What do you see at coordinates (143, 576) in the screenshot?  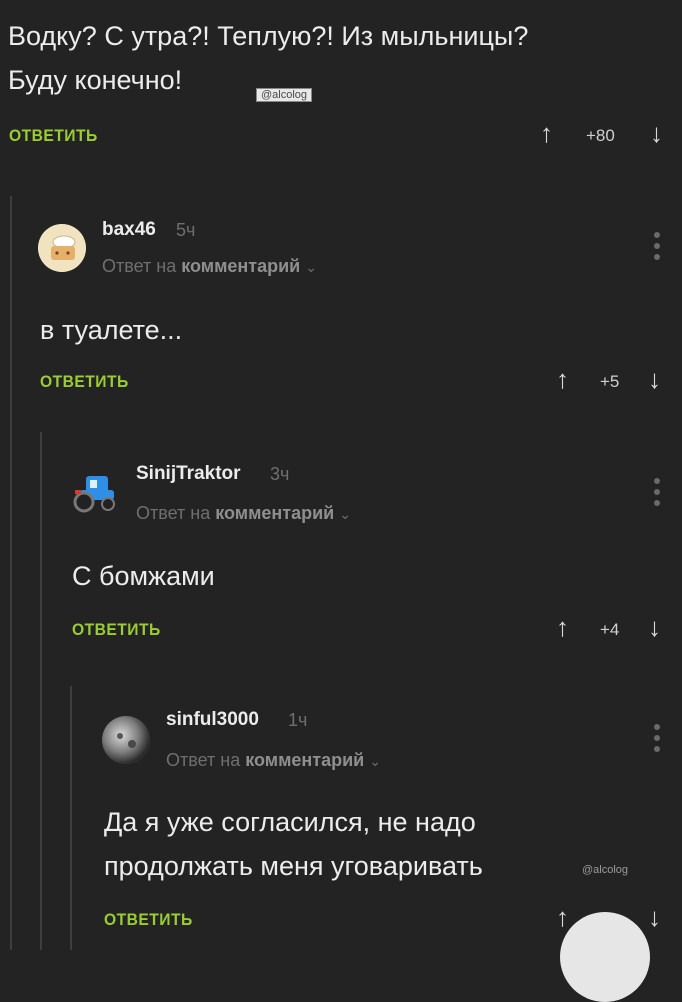 I see `comment-text: С бомжами` at bounding box center [143, 576].